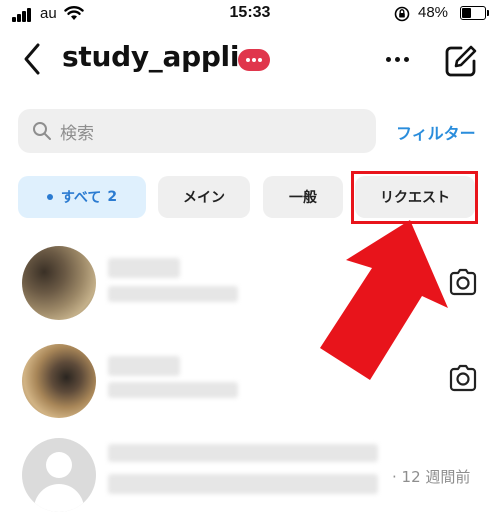 Image resolution: width=500 pixels, height=520 pixels. Describe the element at coordinates (197, 131) in the screenshot. I see `search-input: 検索` at that location.